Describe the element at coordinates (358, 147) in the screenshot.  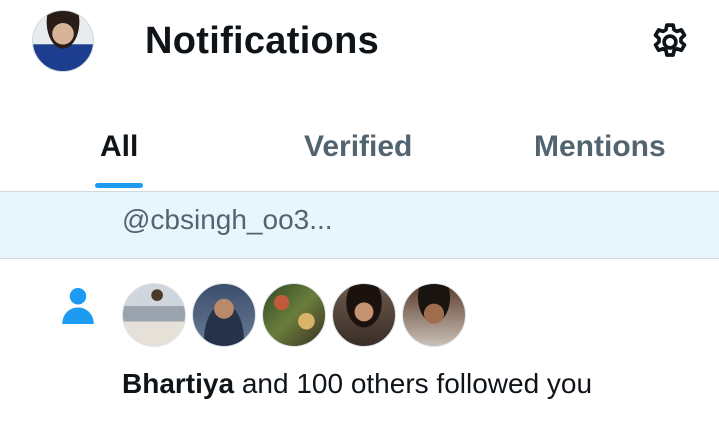
I see `tab-verified: Verified` at that location.